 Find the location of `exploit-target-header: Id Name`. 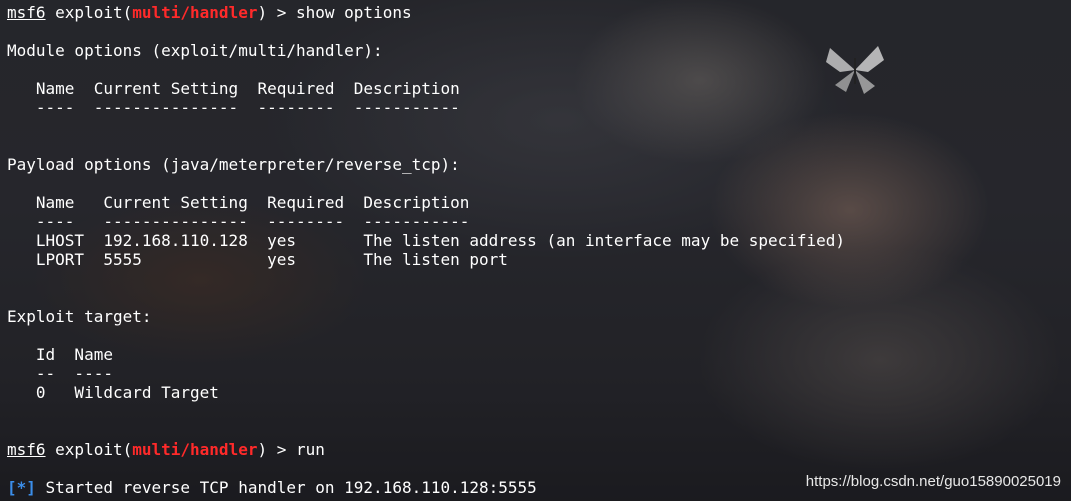

exploit-target-header: Id Name is located at coordinates (60, 354).